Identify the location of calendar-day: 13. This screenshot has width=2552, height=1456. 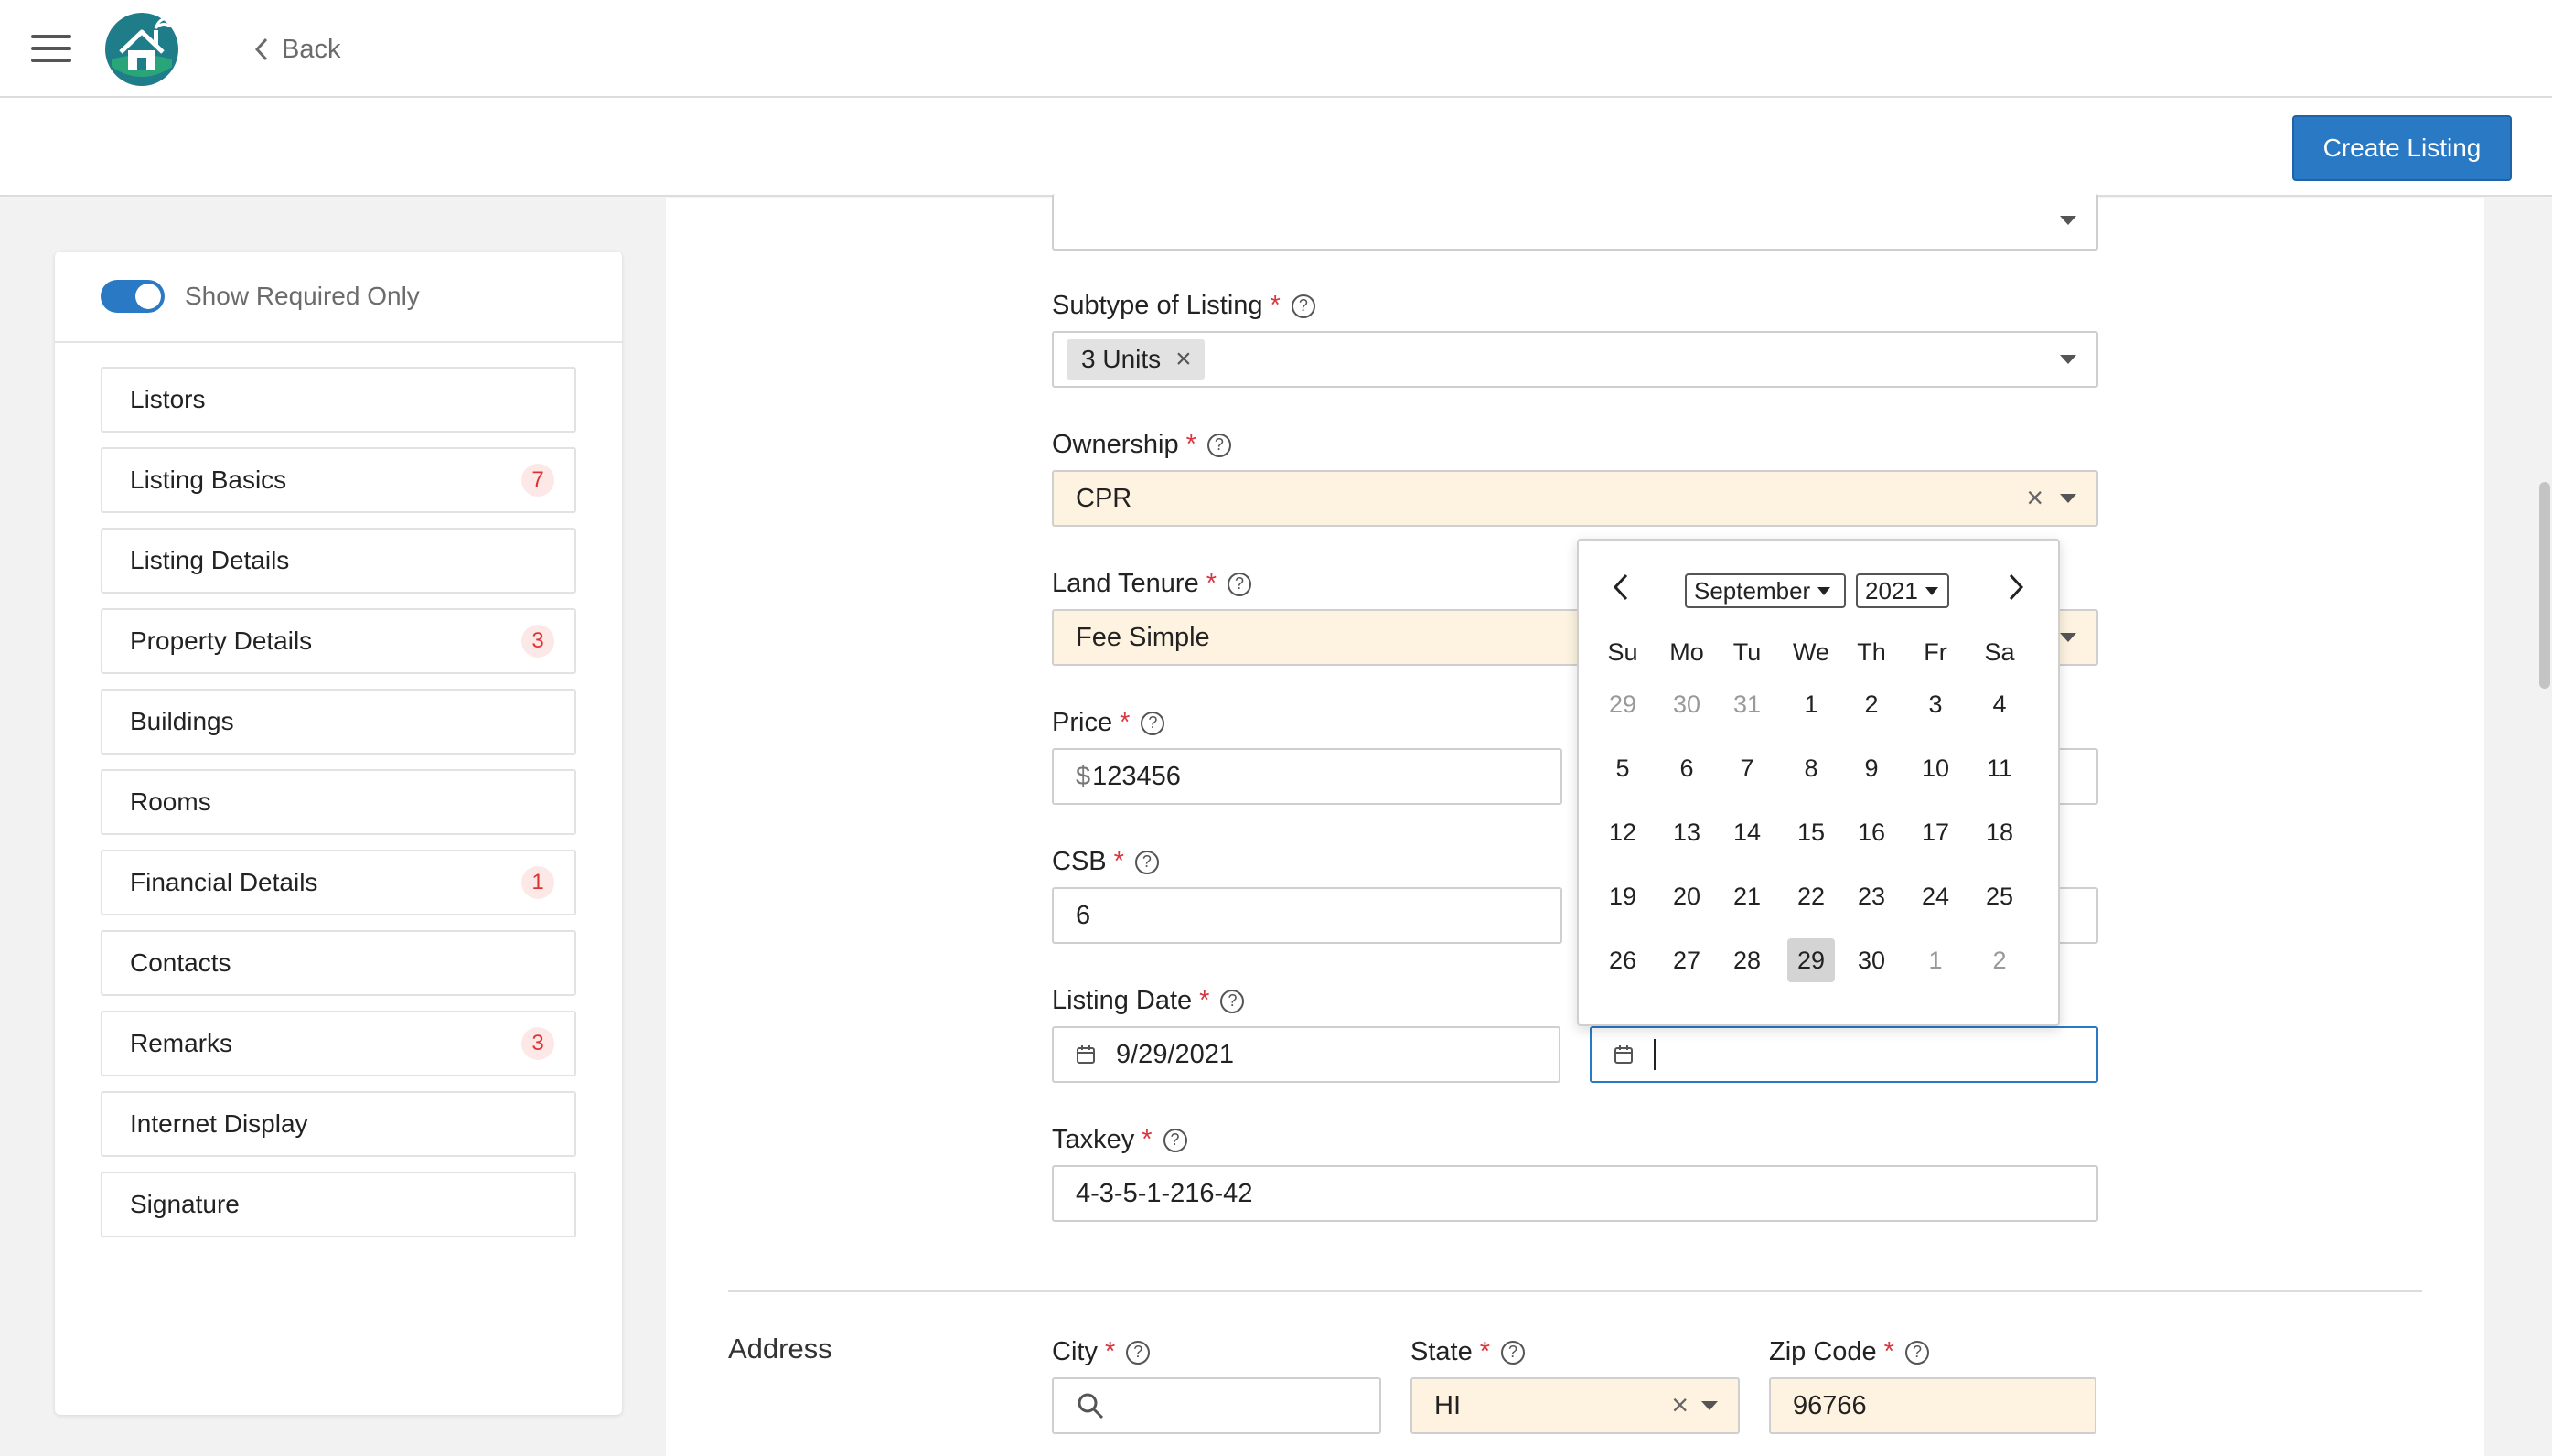
(1686, 832).